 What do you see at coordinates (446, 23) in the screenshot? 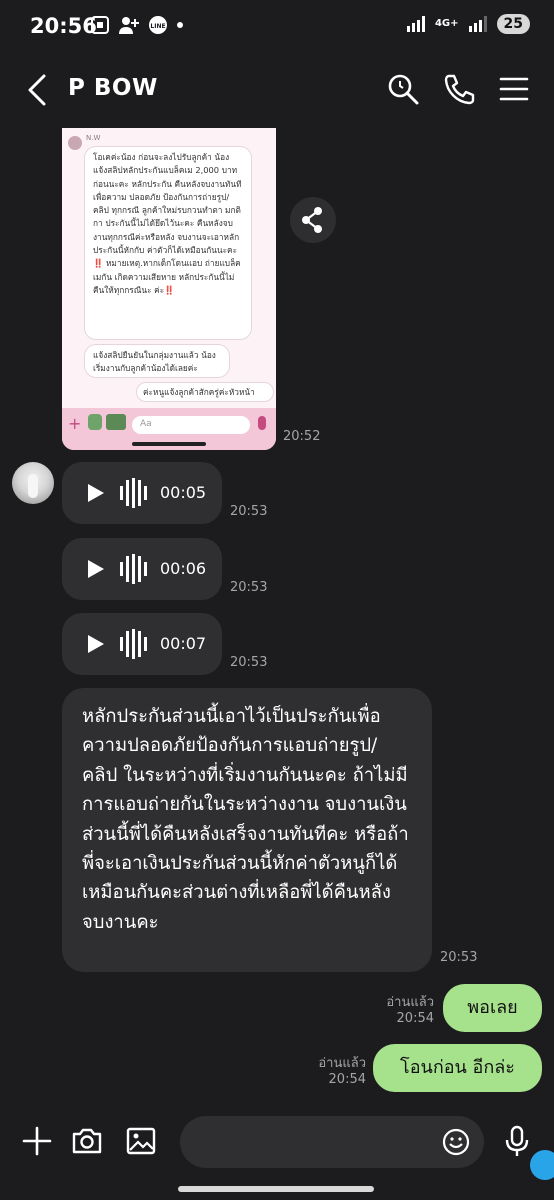
I see `network-label: 4G+` at bounding box center [446, 23].